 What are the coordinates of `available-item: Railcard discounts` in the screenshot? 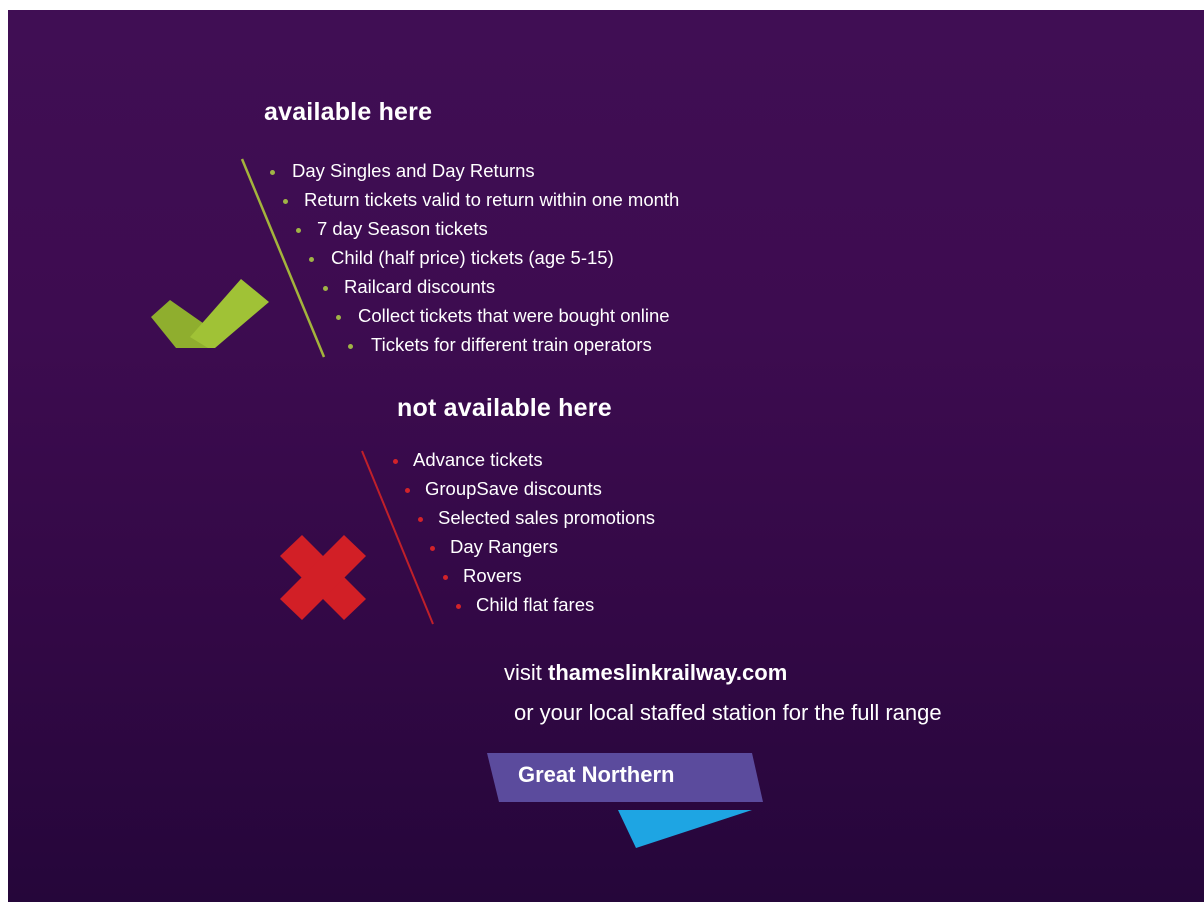 It's located at (420, 286).